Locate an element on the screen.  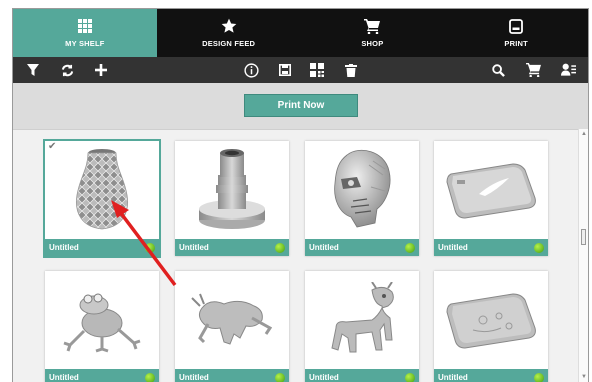
action-bar: Print Now is located at coordinates (300, 106).